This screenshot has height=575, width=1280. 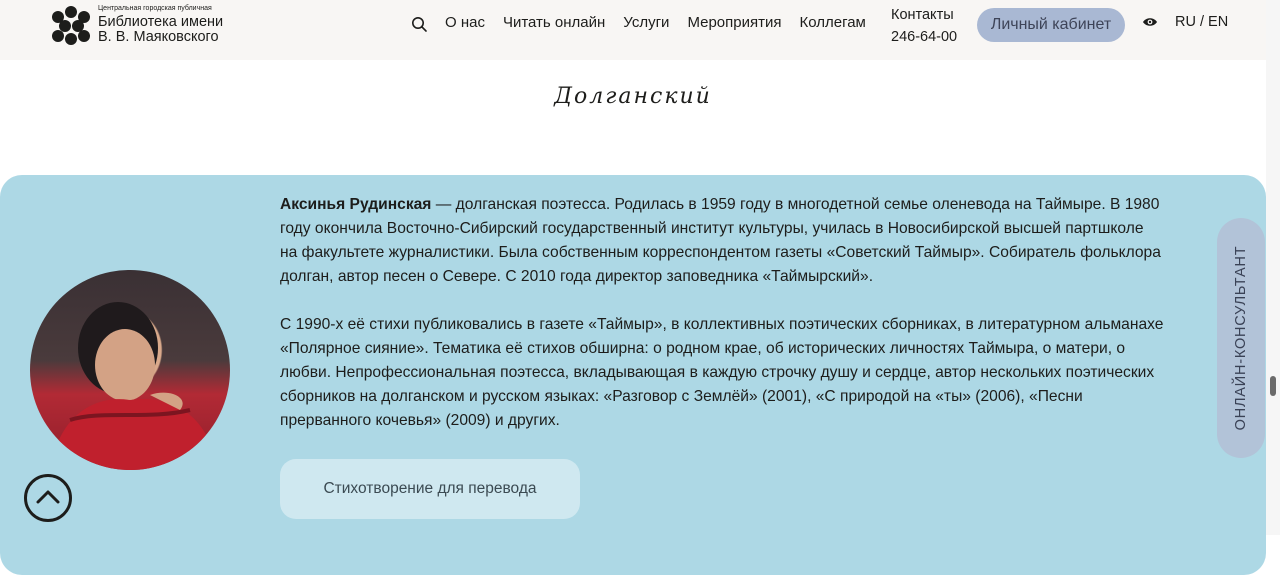 I want to click on author-photo, so click(x=130, y=370).